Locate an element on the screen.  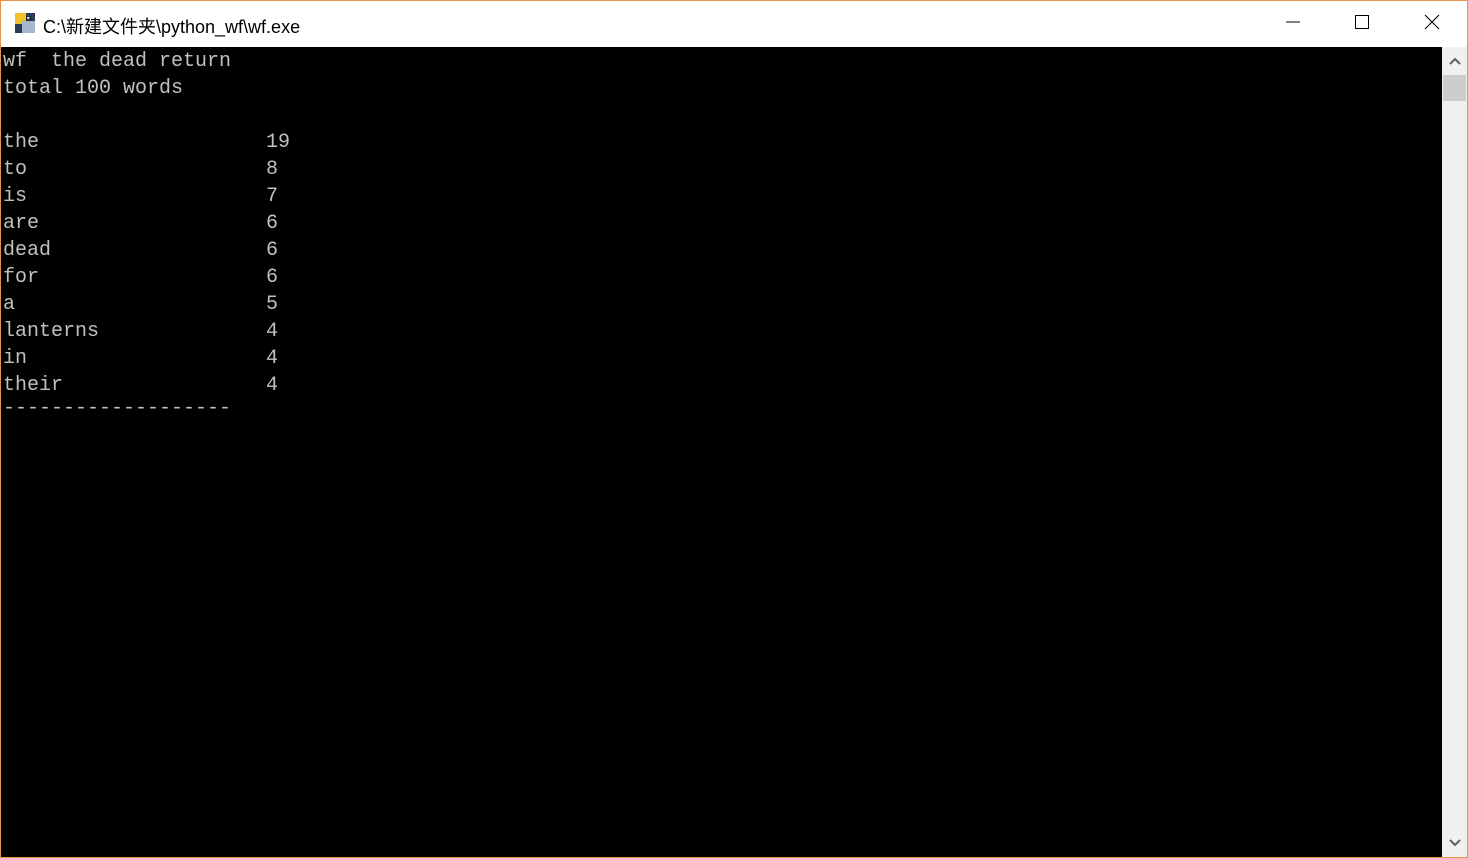
word-count: 7 is located at coordinates (272, 196).